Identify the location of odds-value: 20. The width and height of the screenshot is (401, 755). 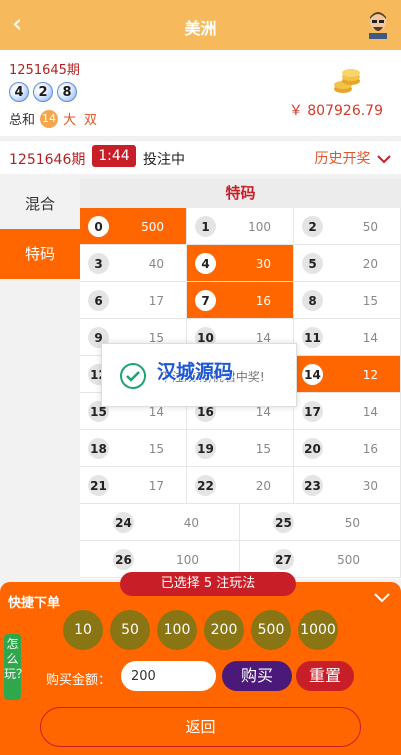
(370, 264).